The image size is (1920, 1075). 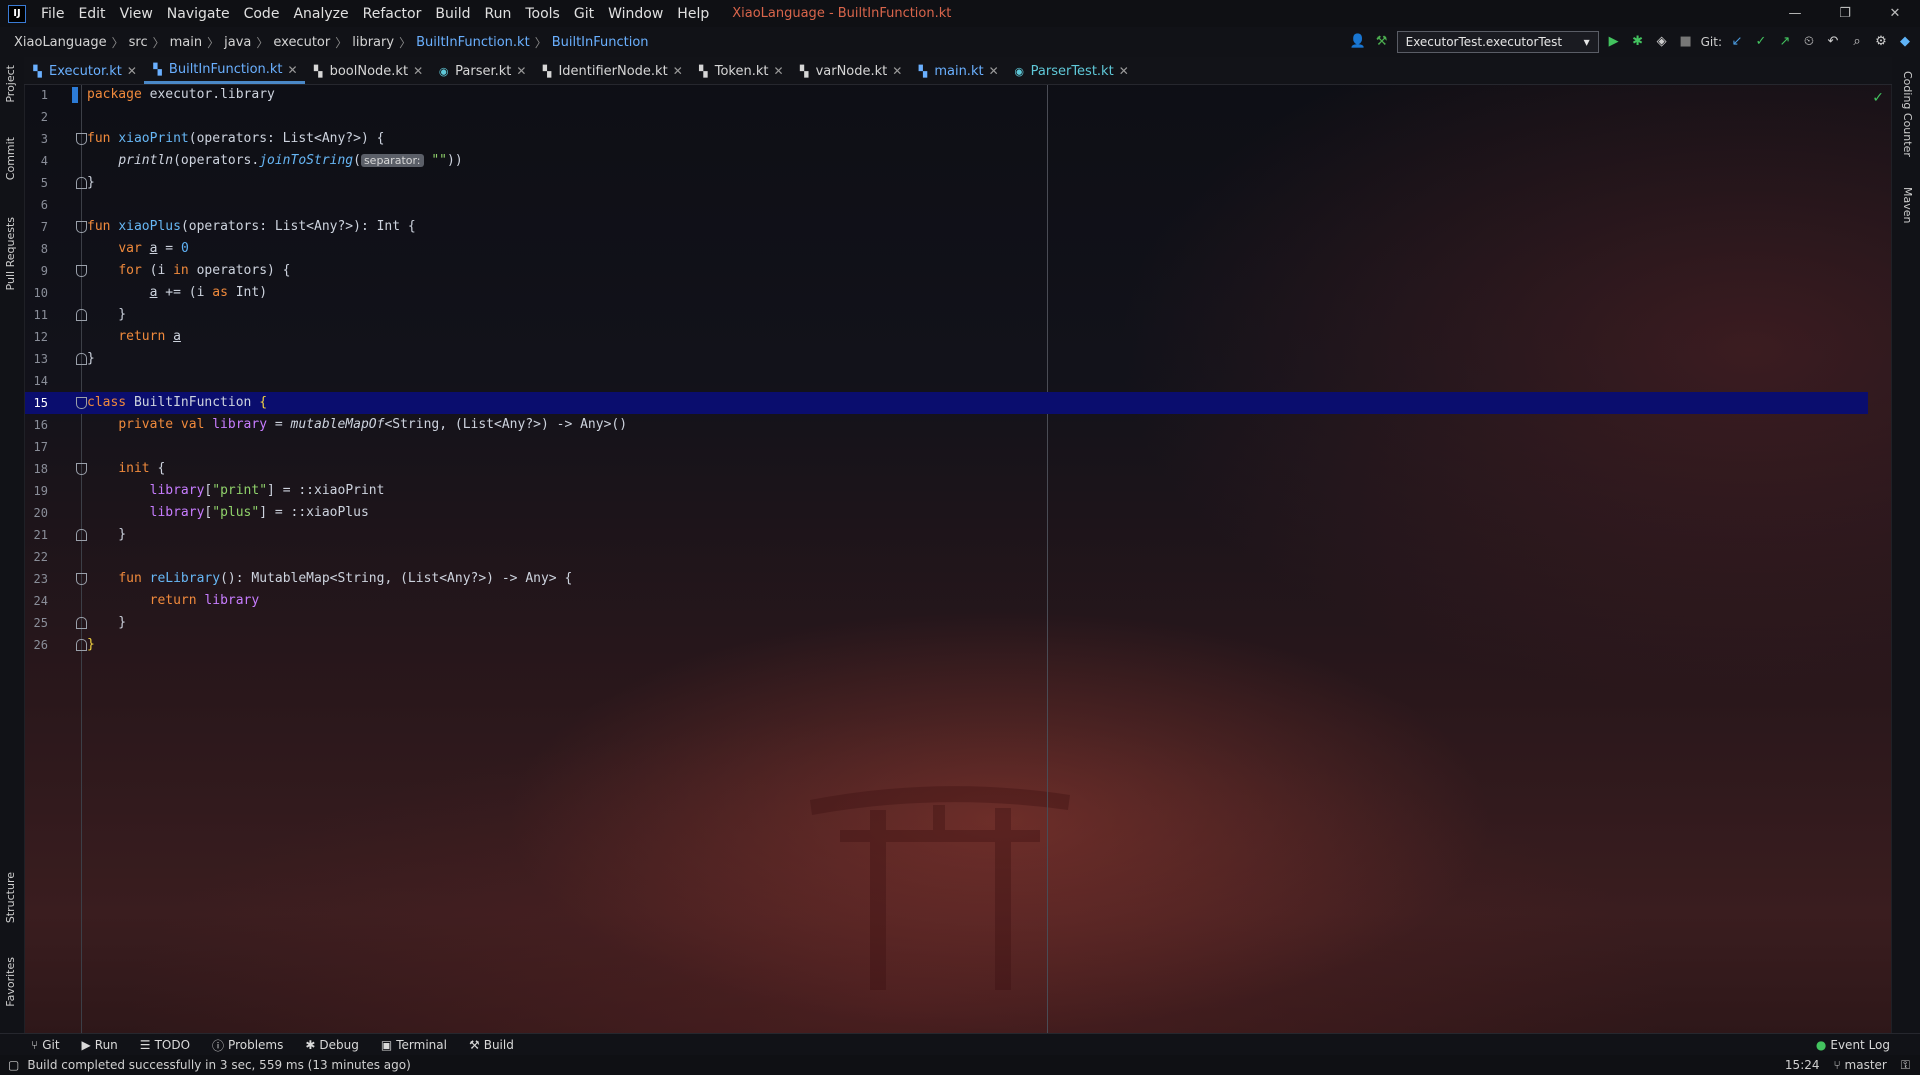 I want to click on tool-tab-commit: Commit, so click(x=10, y=158).